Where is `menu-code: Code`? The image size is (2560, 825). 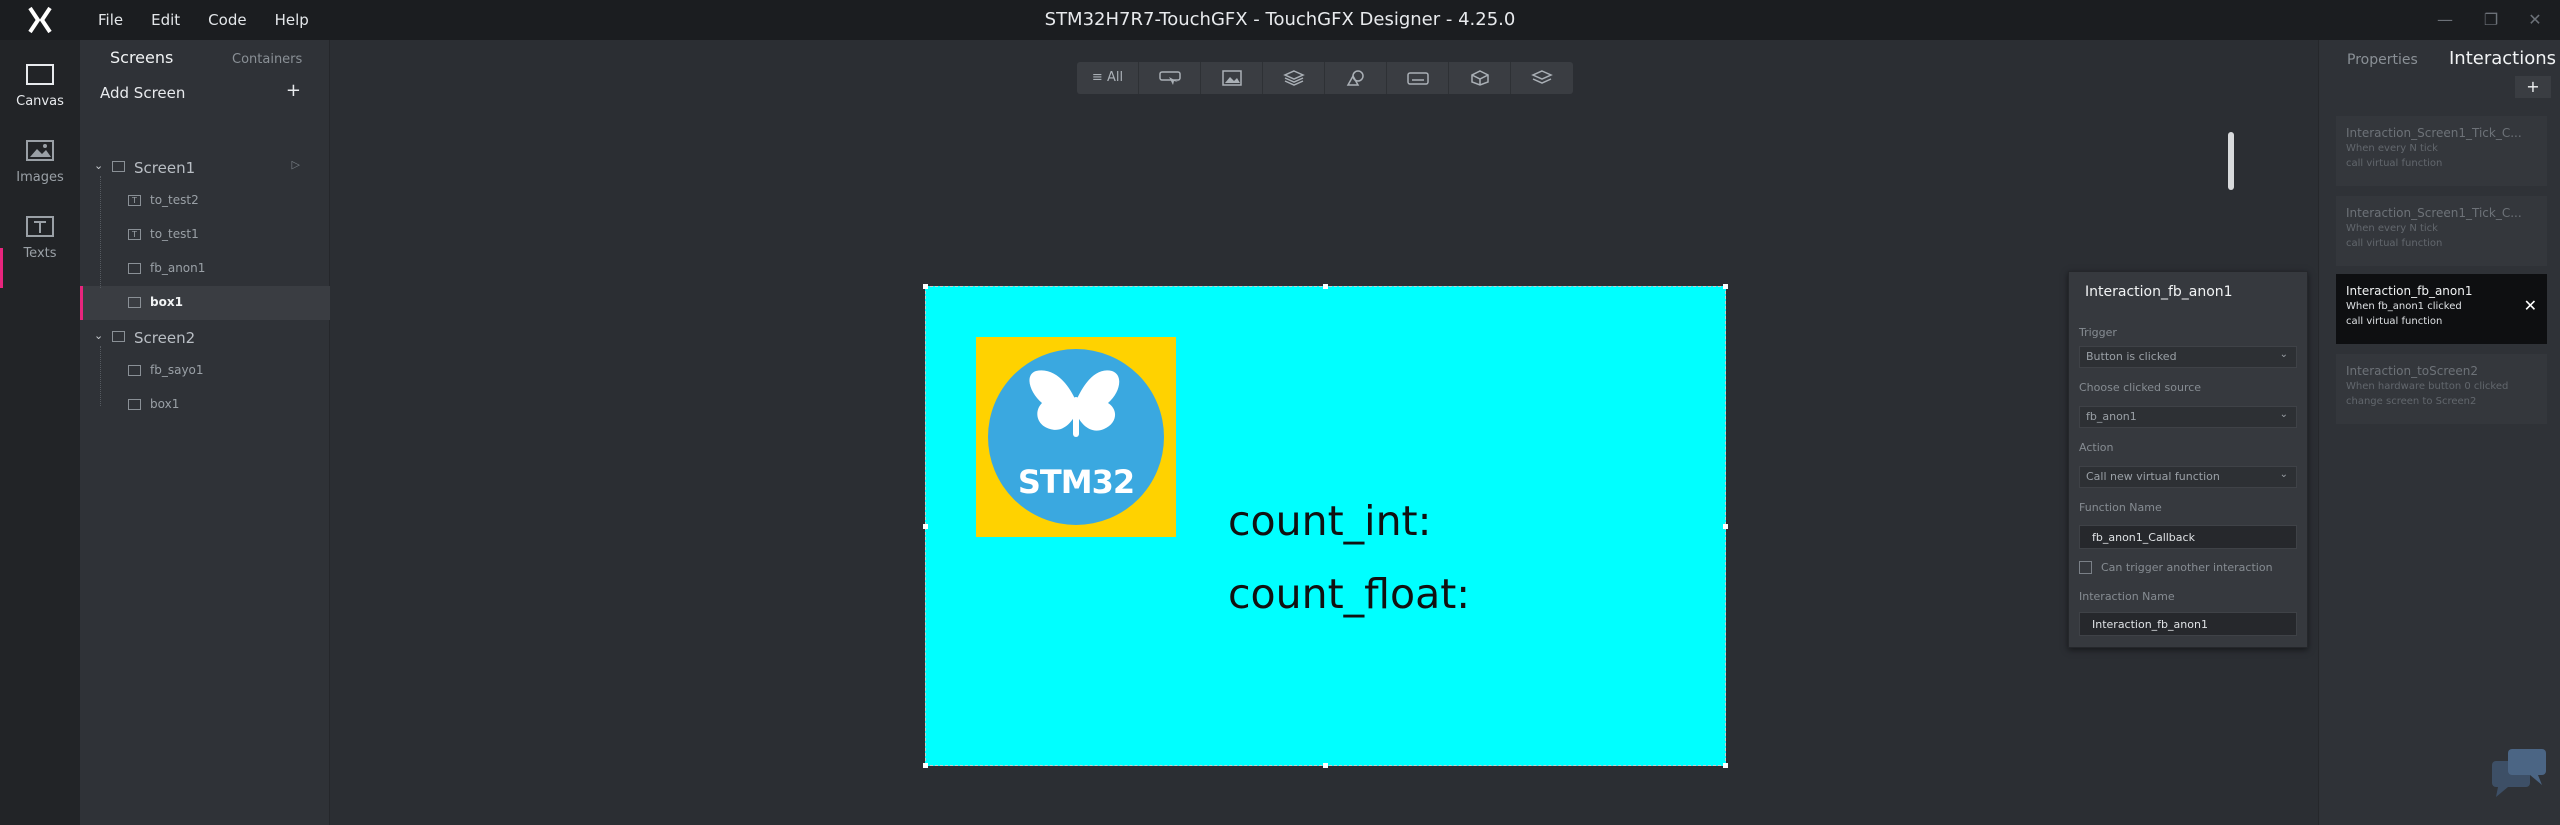
menu-code: Code is located at coordinates (227, 20).